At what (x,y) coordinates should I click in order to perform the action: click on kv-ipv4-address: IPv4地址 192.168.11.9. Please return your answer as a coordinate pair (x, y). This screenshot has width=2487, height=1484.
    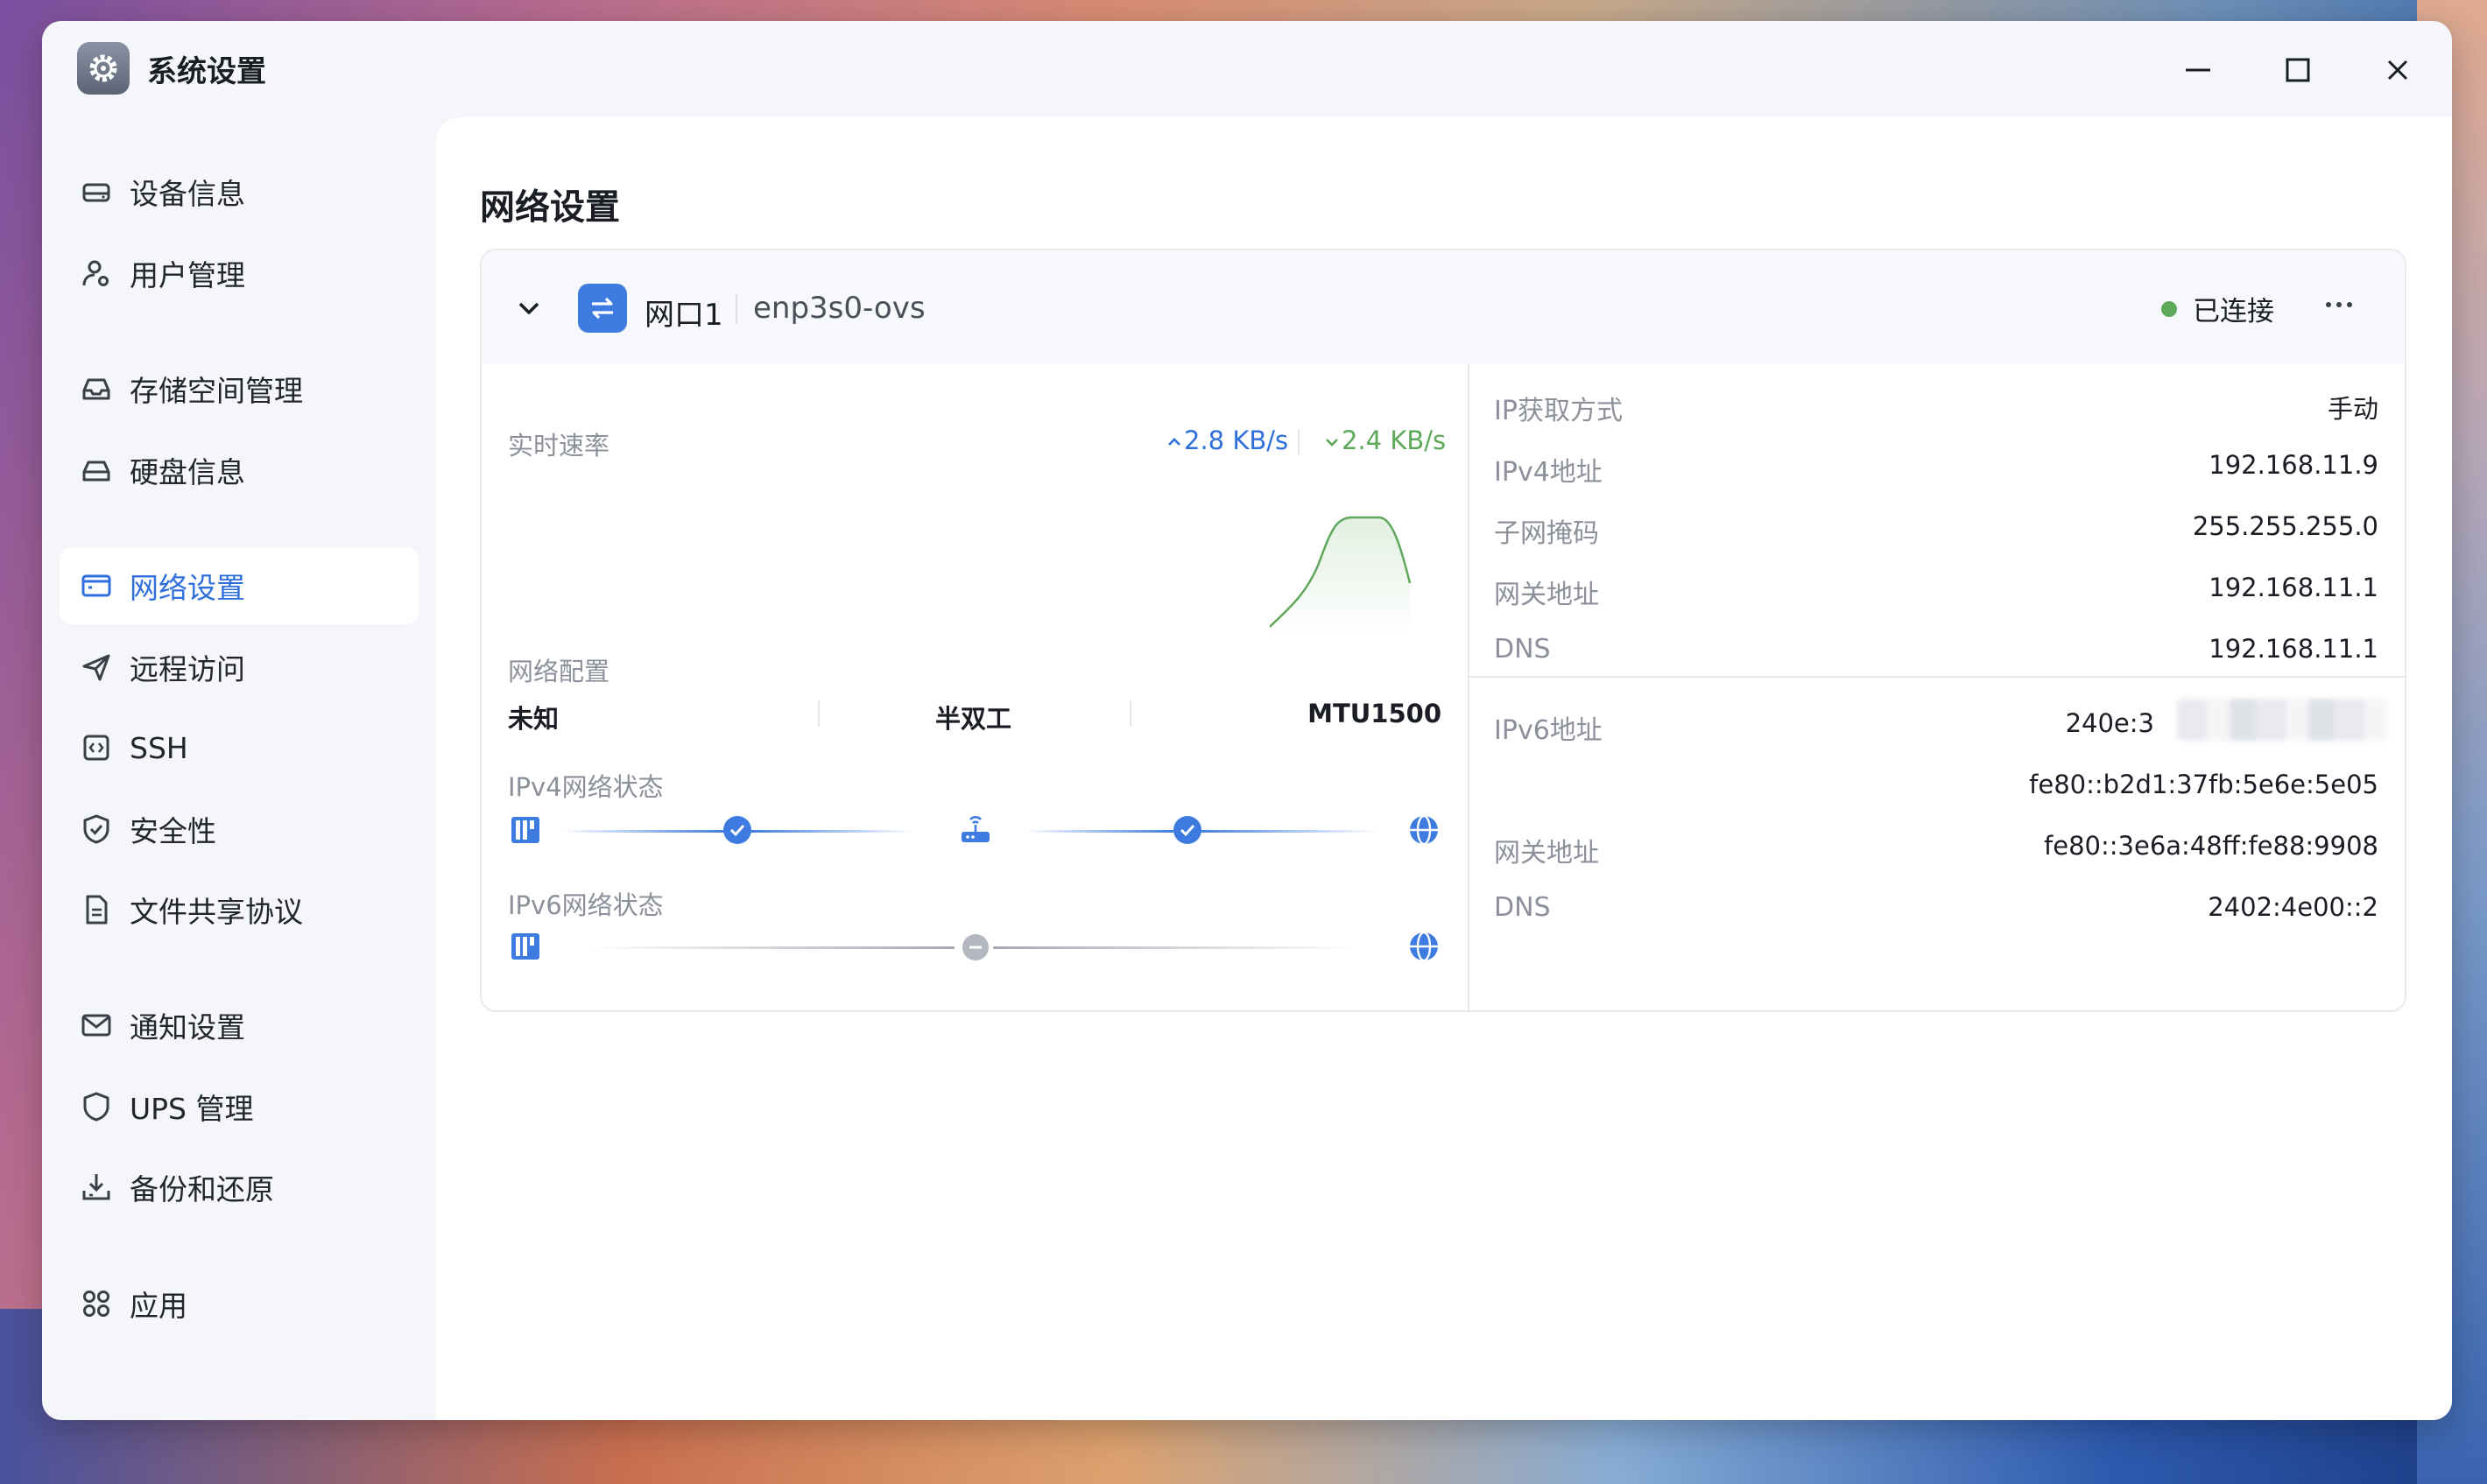
    Looking at the image, I should click on (1937, 469).